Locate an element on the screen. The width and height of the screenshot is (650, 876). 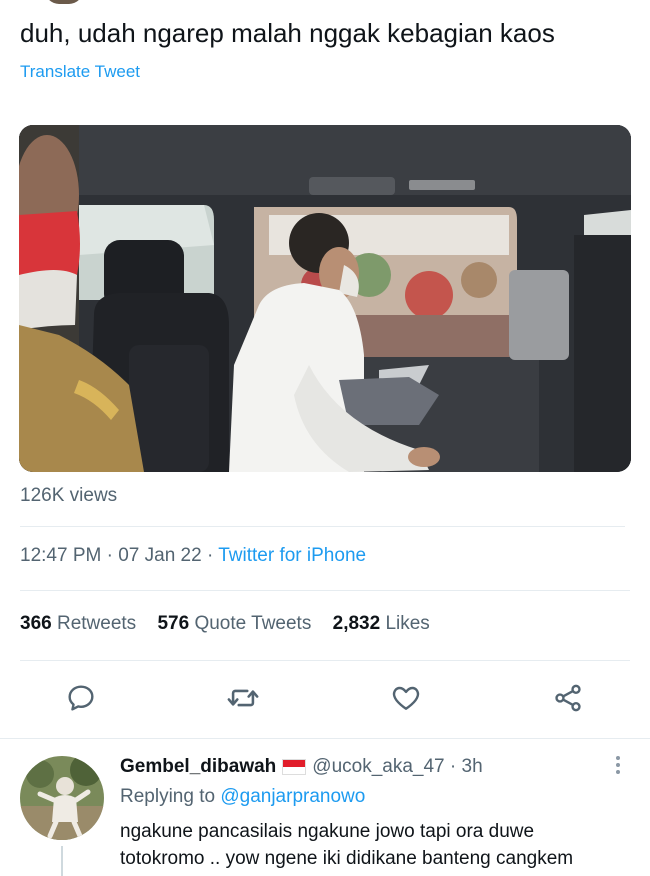
retweet-icon is located at coordinates (243, 698).